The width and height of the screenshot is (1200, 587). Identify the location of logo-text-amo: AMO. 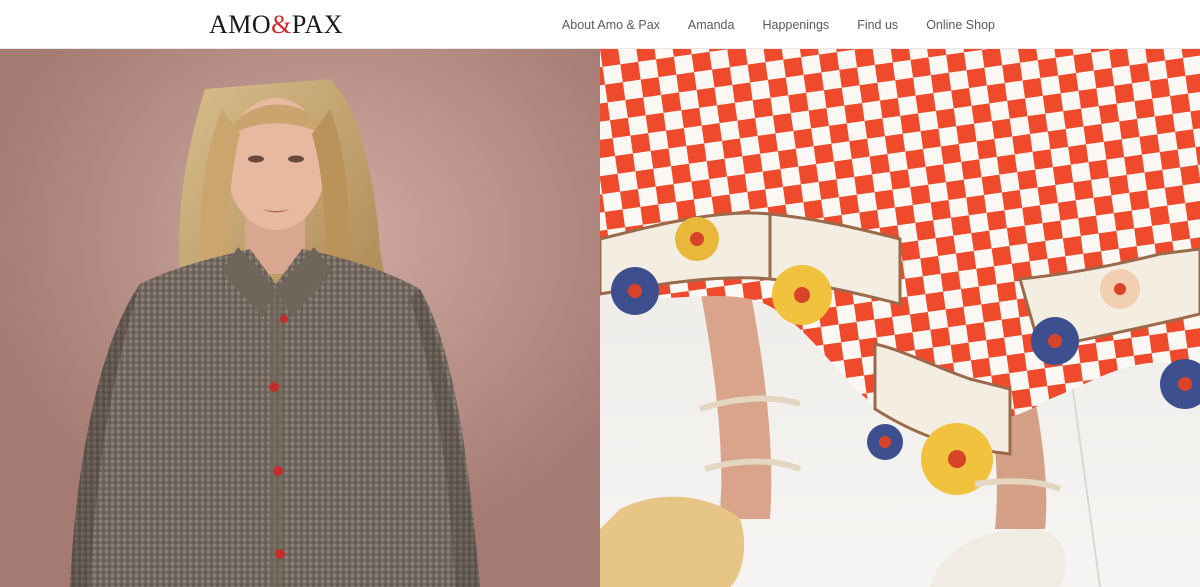
(240, 24).